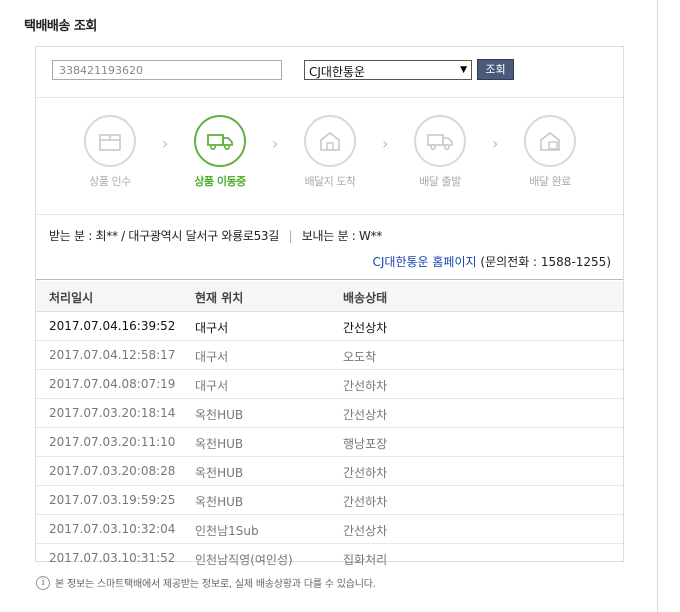 This screenshot has height=612, width=680. Describe the element at coordinates (112, 442) in the screenshot. I see `row-datetime: 2017.07.03.20:11:10` at that location.